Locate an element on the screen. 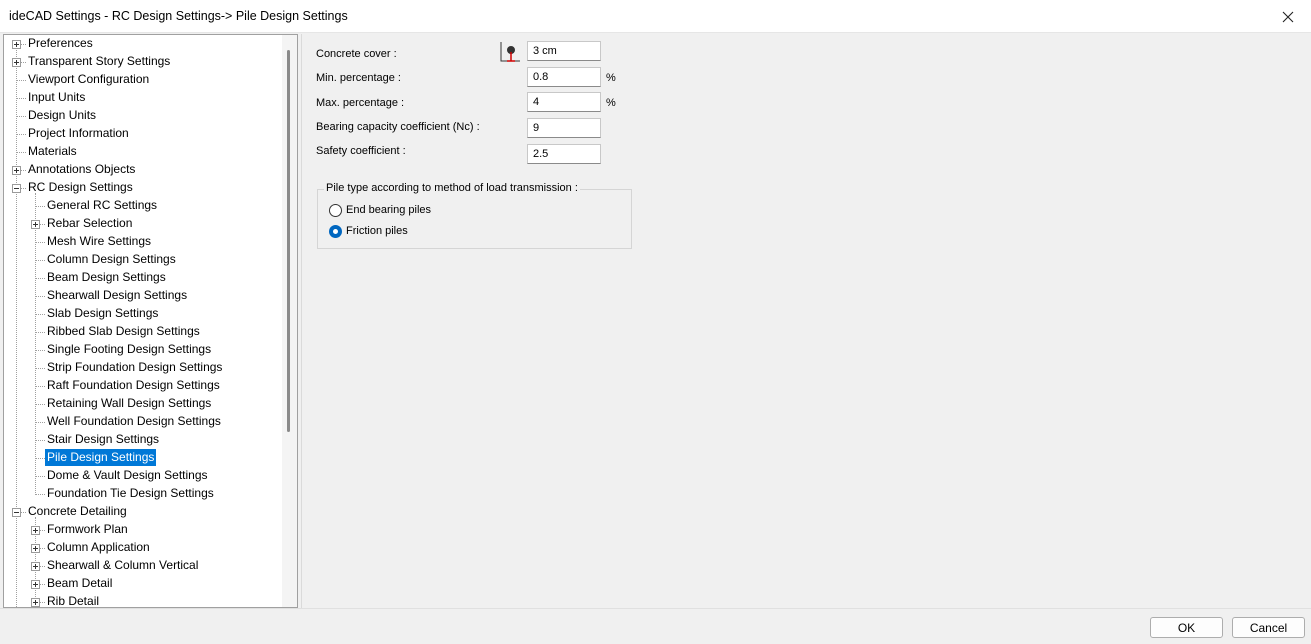 The width and height of the screenshot is (1311, 644). bearing-coefficient-label: Bearing capacity coefficient (Nc) : is located at coordinates (398, 127).